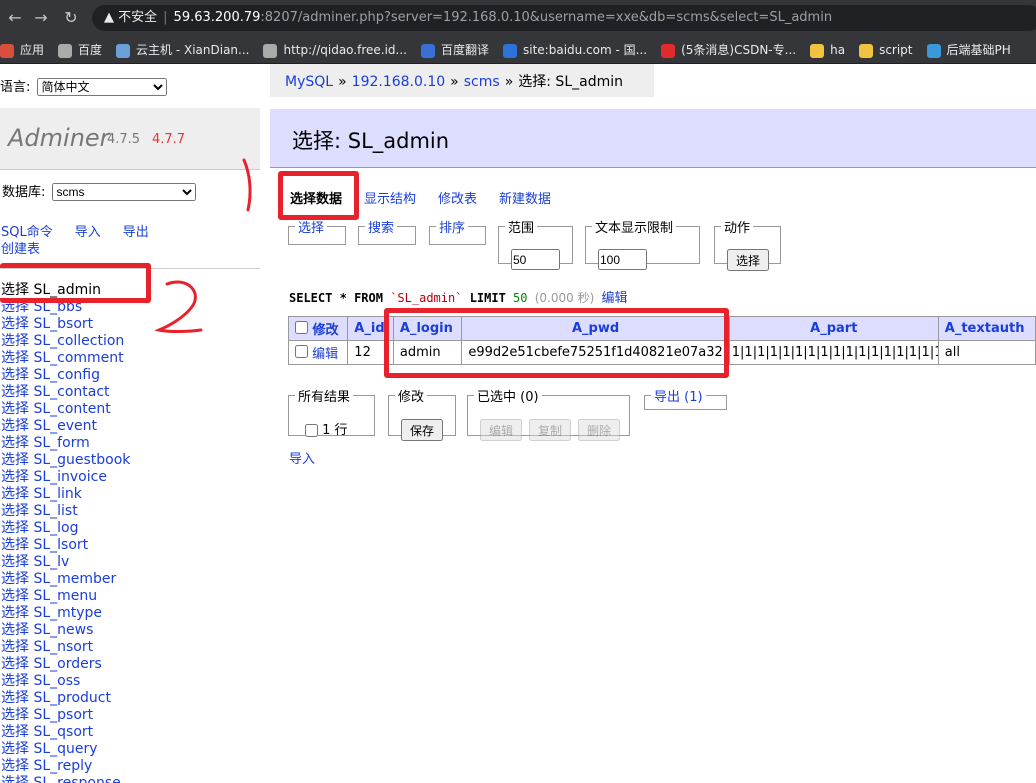 This screenshot has width=1036, height=783. Describe the element at coordinates (75, 249) in the screenshot. I see `create-table-link: 创建表` at that location.